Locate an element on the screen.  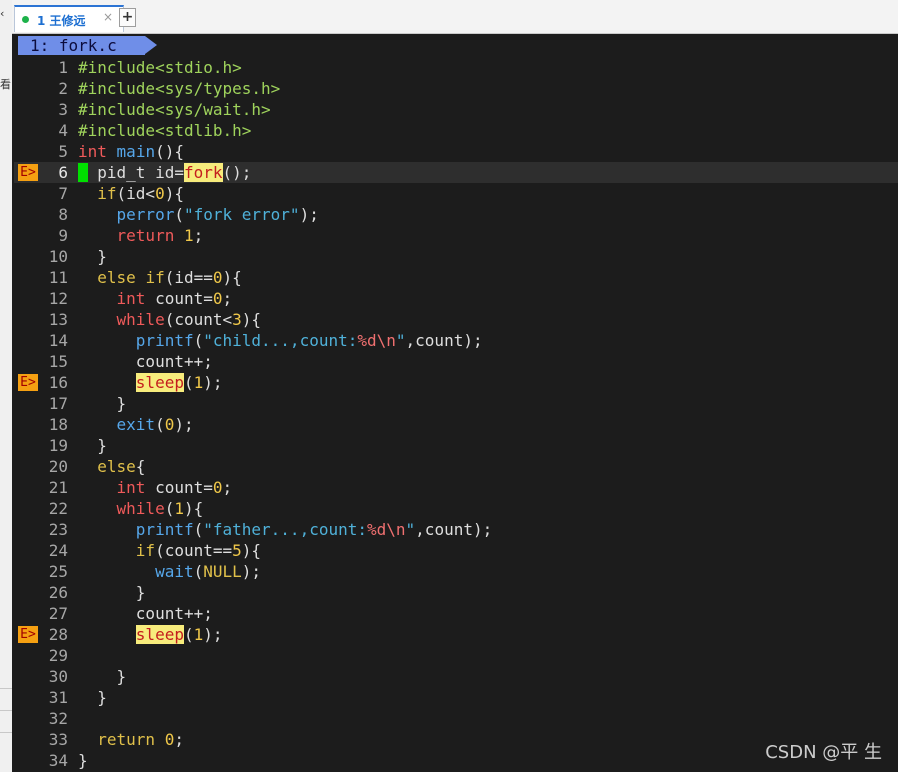
code-line: 32 is located at coordinates (456, 718).